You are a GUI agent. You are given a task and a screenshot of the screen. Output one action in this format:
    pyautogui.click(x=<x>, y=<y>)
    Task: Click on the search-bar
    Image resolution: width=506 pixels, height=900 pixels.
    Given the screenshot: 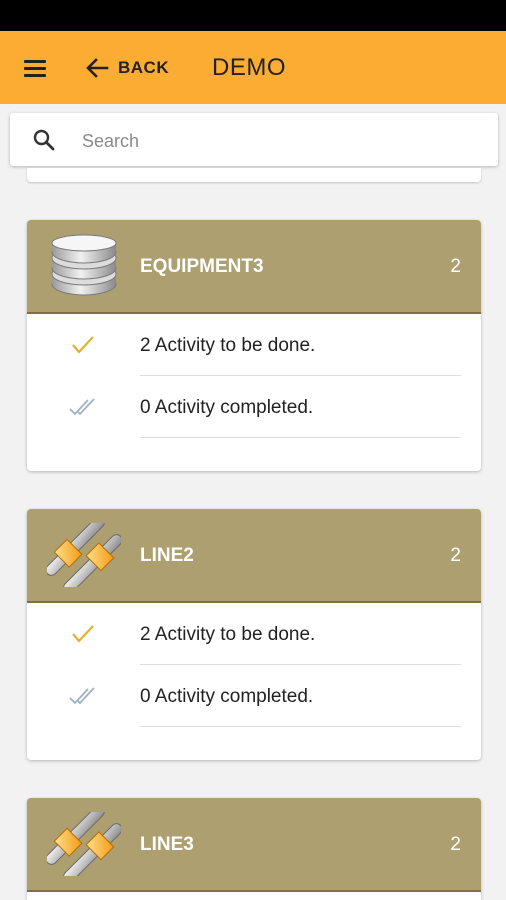 What is the action you would take?
    pyautogui.click(x=254, y=139)
    